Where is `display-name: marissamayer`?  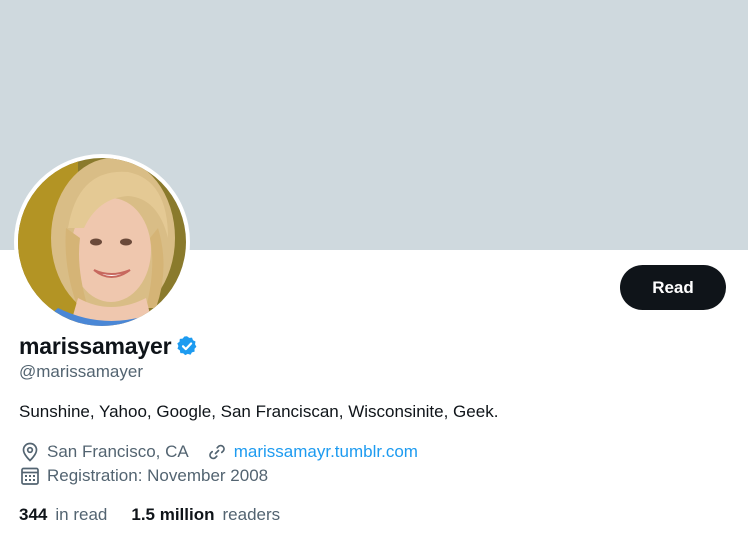
display-name: marissamayer is located at coordinates (95, 345).